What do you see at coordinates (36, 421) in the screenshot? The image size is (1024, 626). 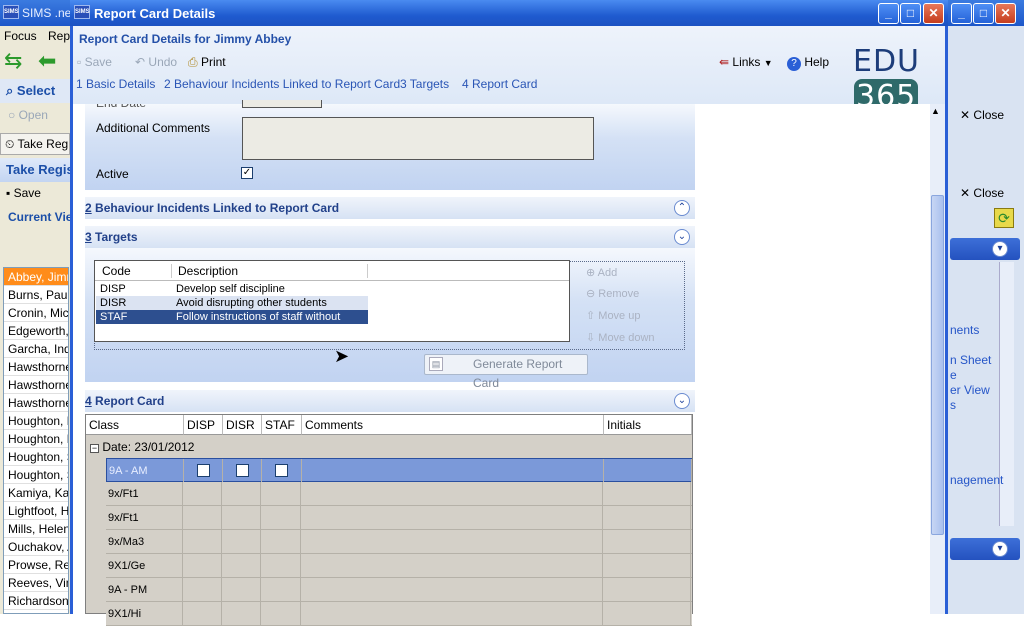 I see `pupil-list-item: Houghton, H` at bounding box center [36, 421].